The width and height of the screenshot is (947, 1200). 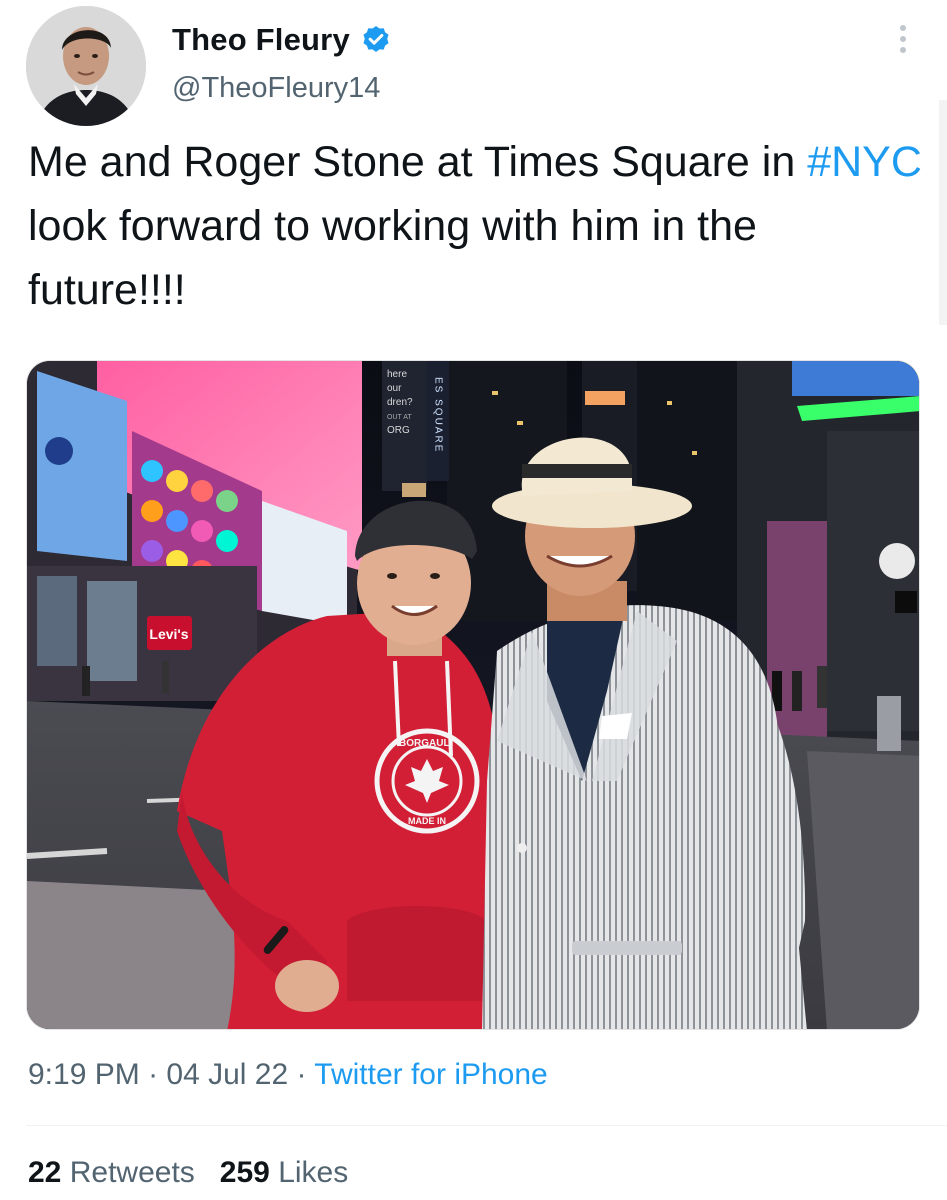 I want to click on hoodie-logo-text: BORGAULT, so click(x=427, y=743).